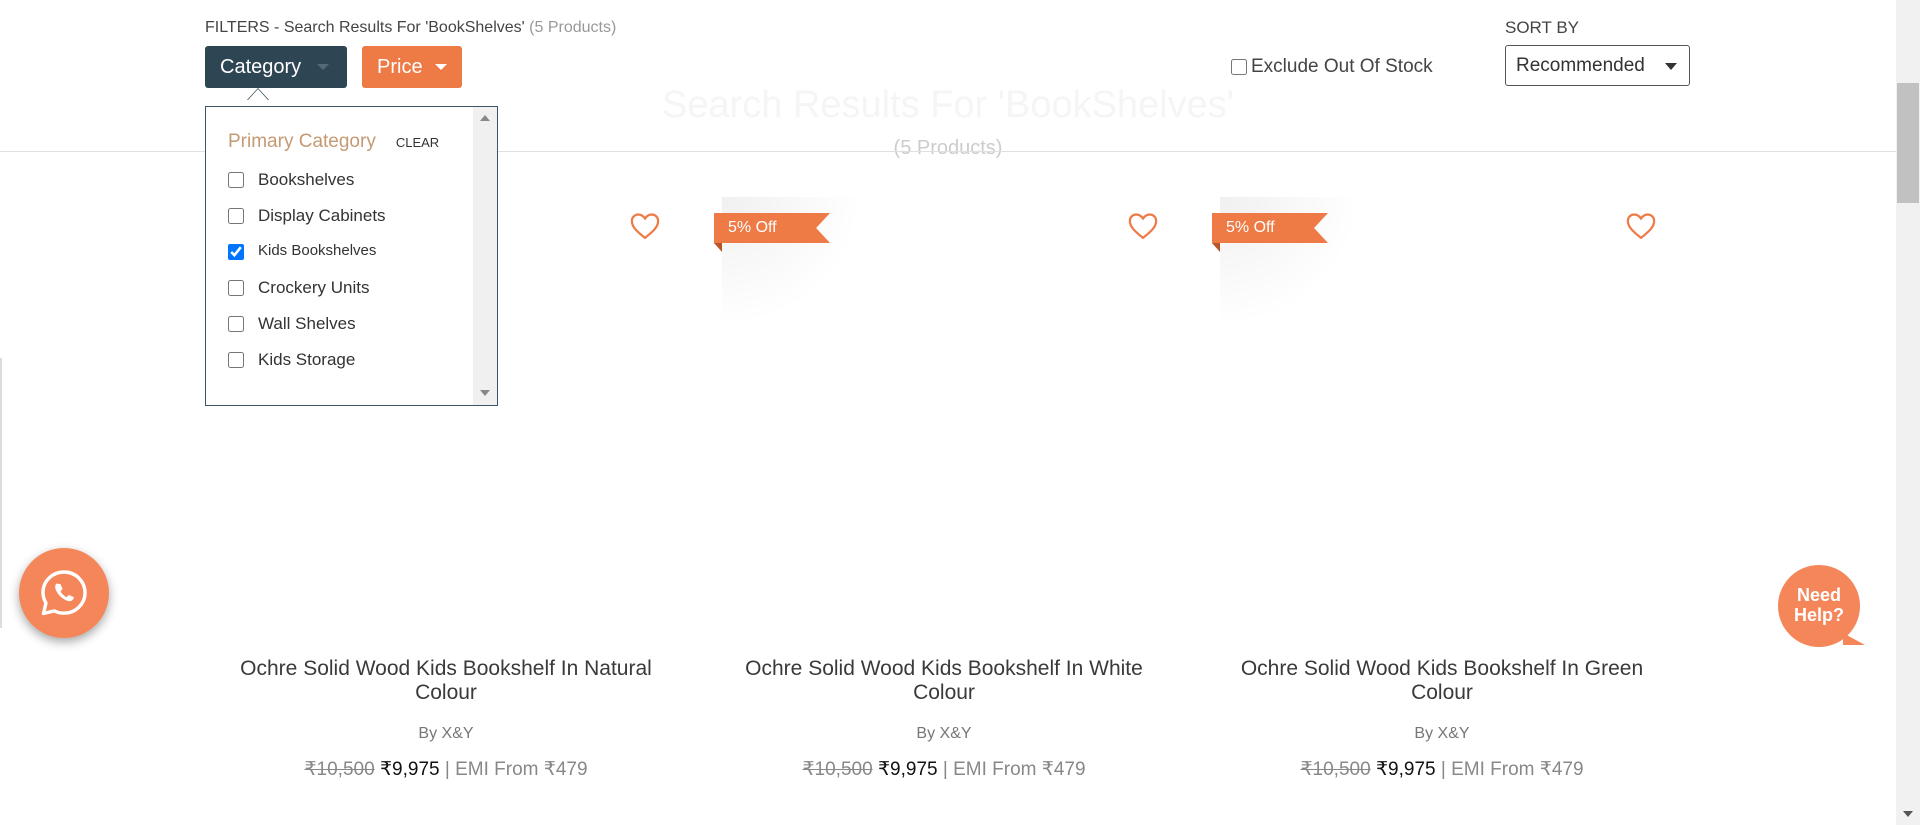  I want to click on price-filter-button: Price, so click(412, 67).